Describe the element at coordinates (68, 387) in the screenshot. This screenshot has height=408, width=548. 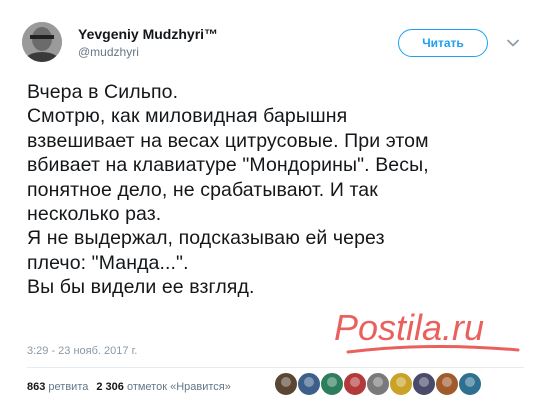
I see `retweets-label: ретвита` at that location.